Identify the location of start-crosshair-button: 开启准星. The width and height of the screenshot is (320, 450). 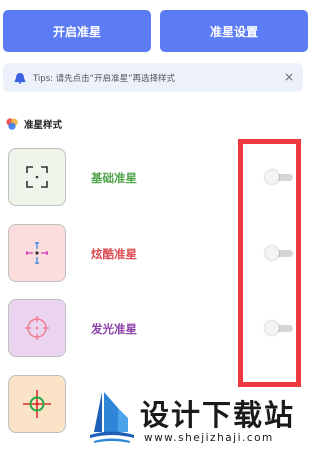
(77, 31).